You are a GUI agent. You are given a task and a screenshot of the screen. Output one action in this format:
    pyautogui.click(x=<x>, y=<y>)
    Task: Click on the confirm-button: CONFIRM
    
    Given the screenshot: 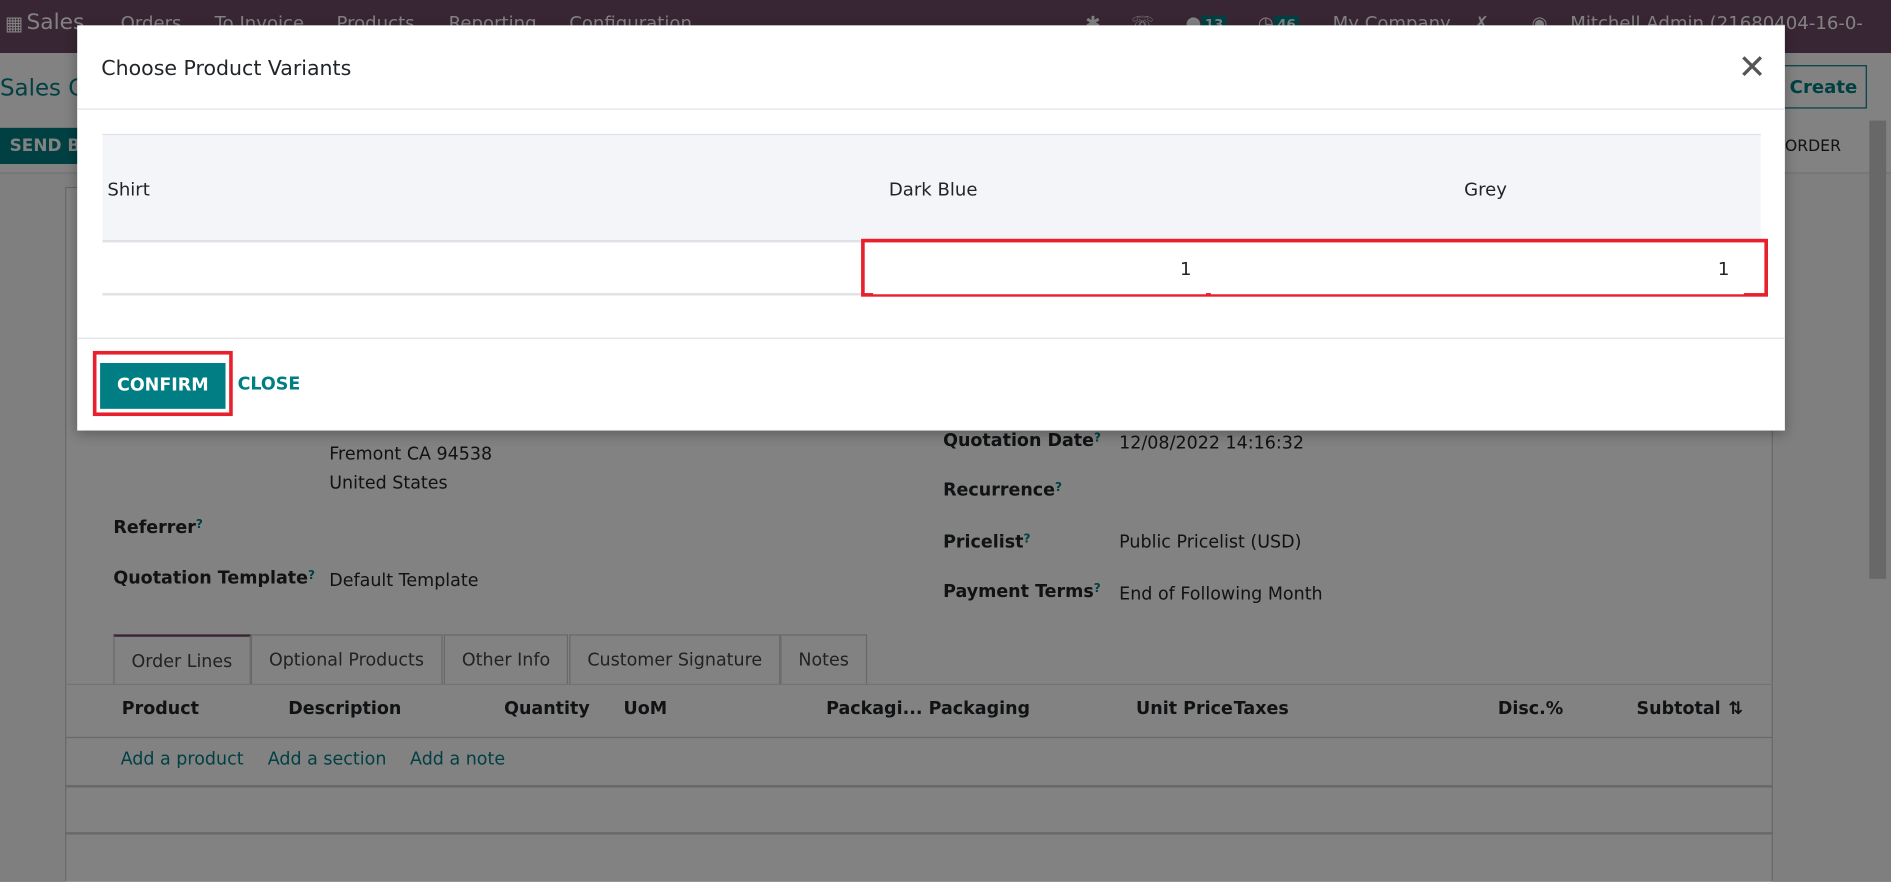 What is the action you would take?
    pyautogui.click(x=163, y=386)
    